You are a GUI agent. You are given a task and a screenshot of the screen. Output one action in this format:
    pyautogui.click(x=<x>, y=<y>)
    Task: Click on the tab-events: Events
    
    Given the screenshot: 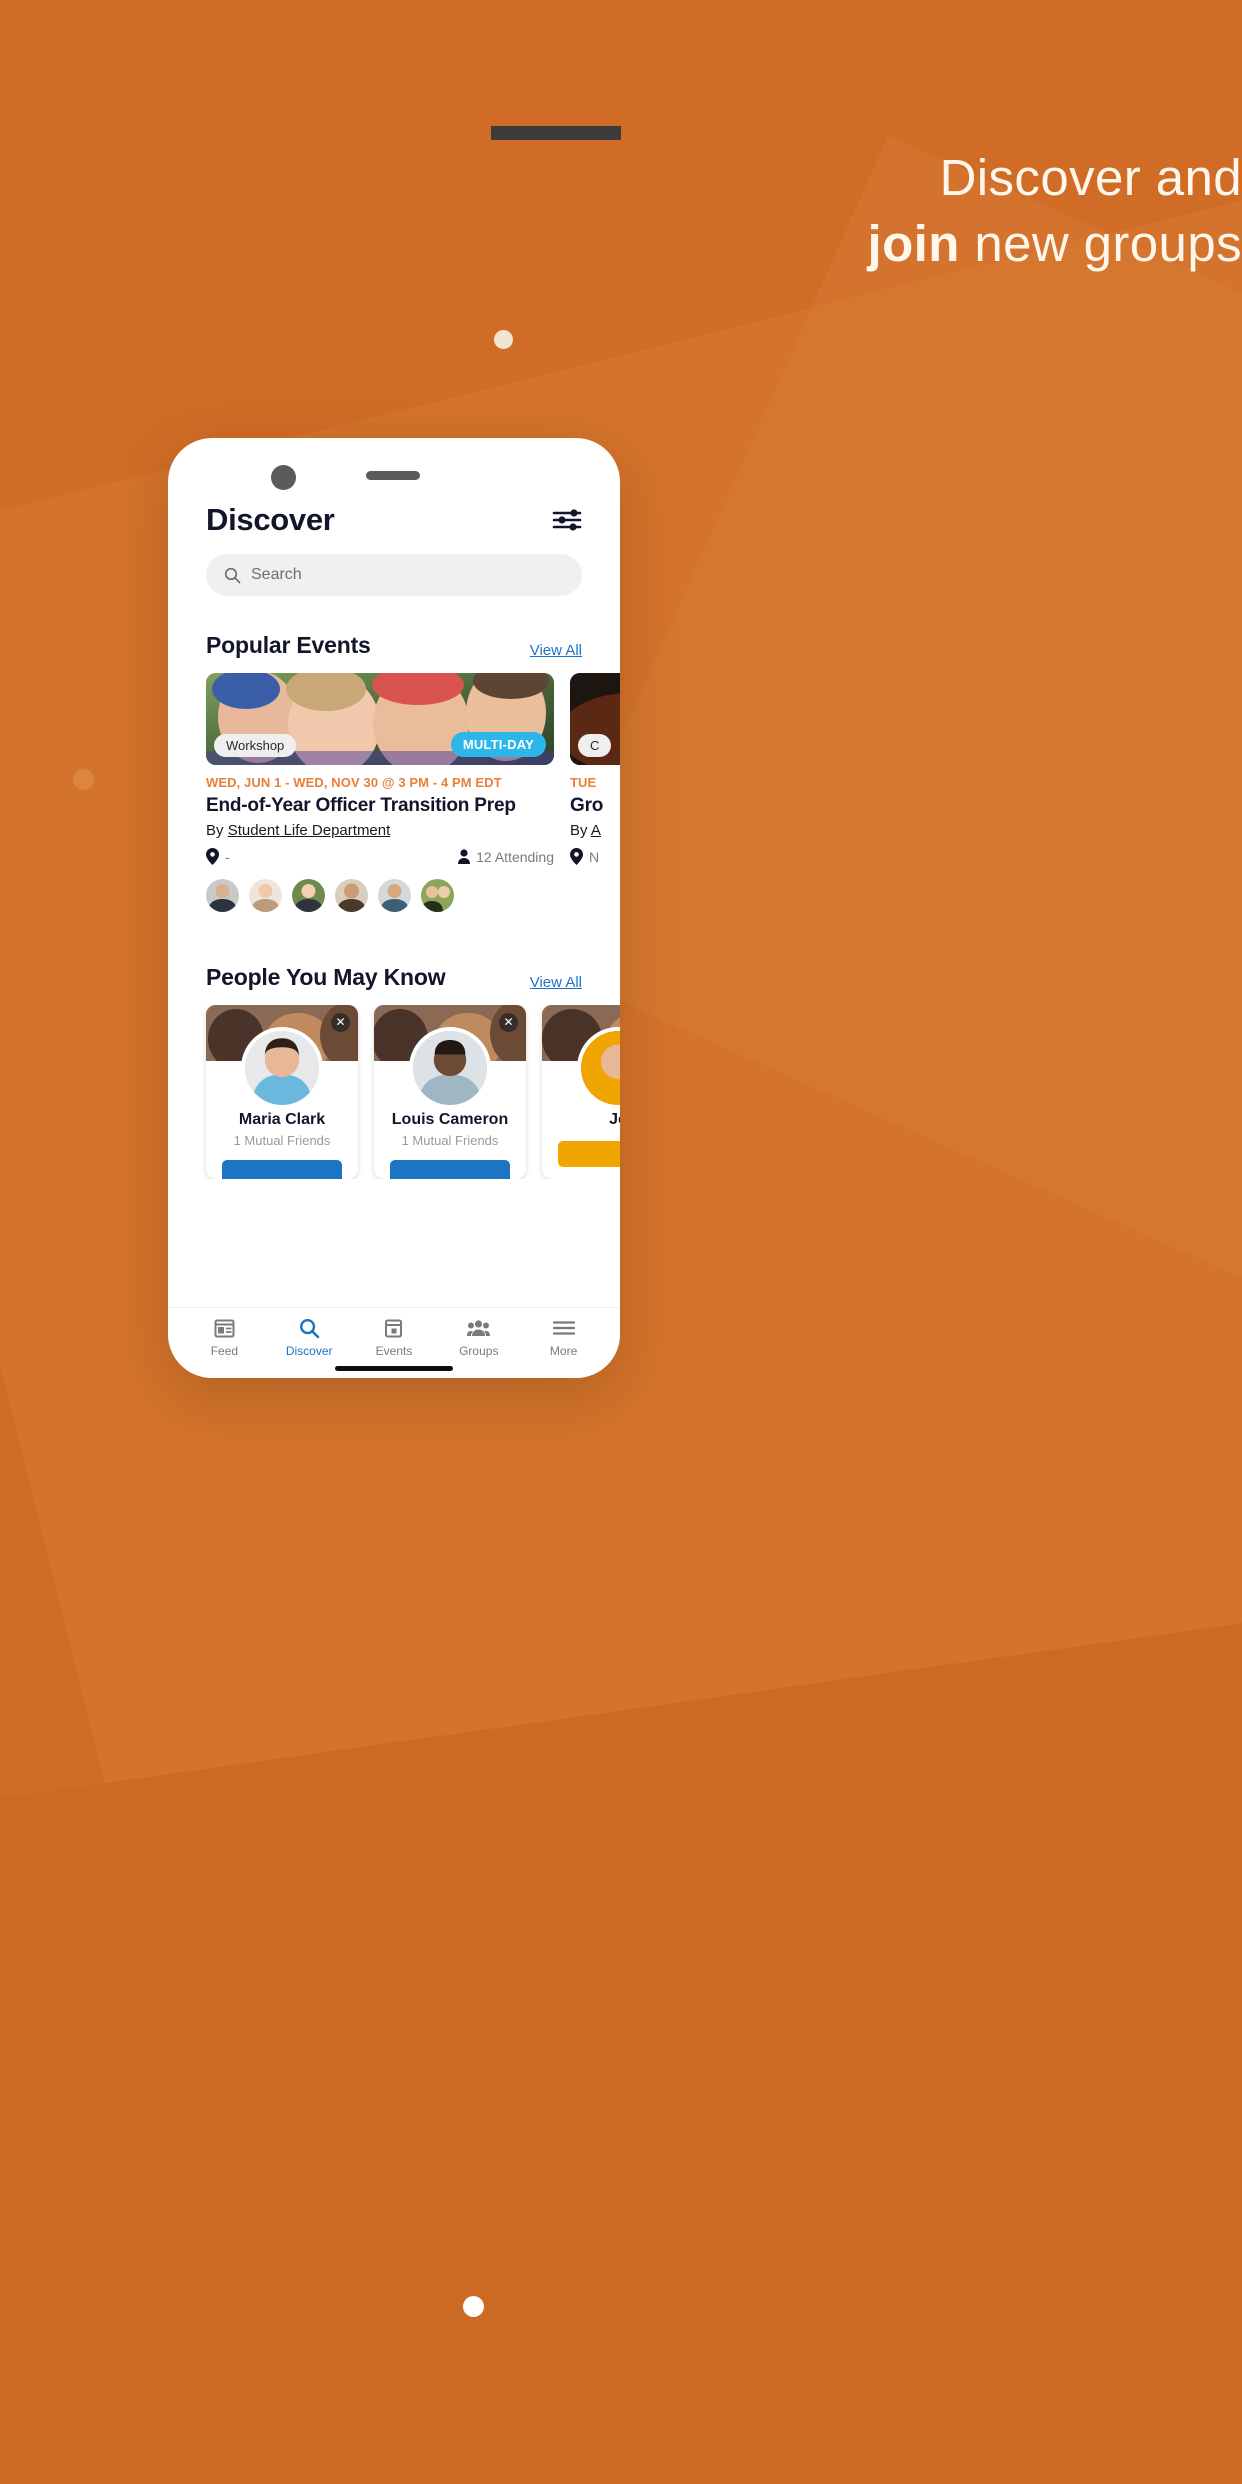 What is the action you would take?
    pyautogui.click(x=394, y=1337)
    